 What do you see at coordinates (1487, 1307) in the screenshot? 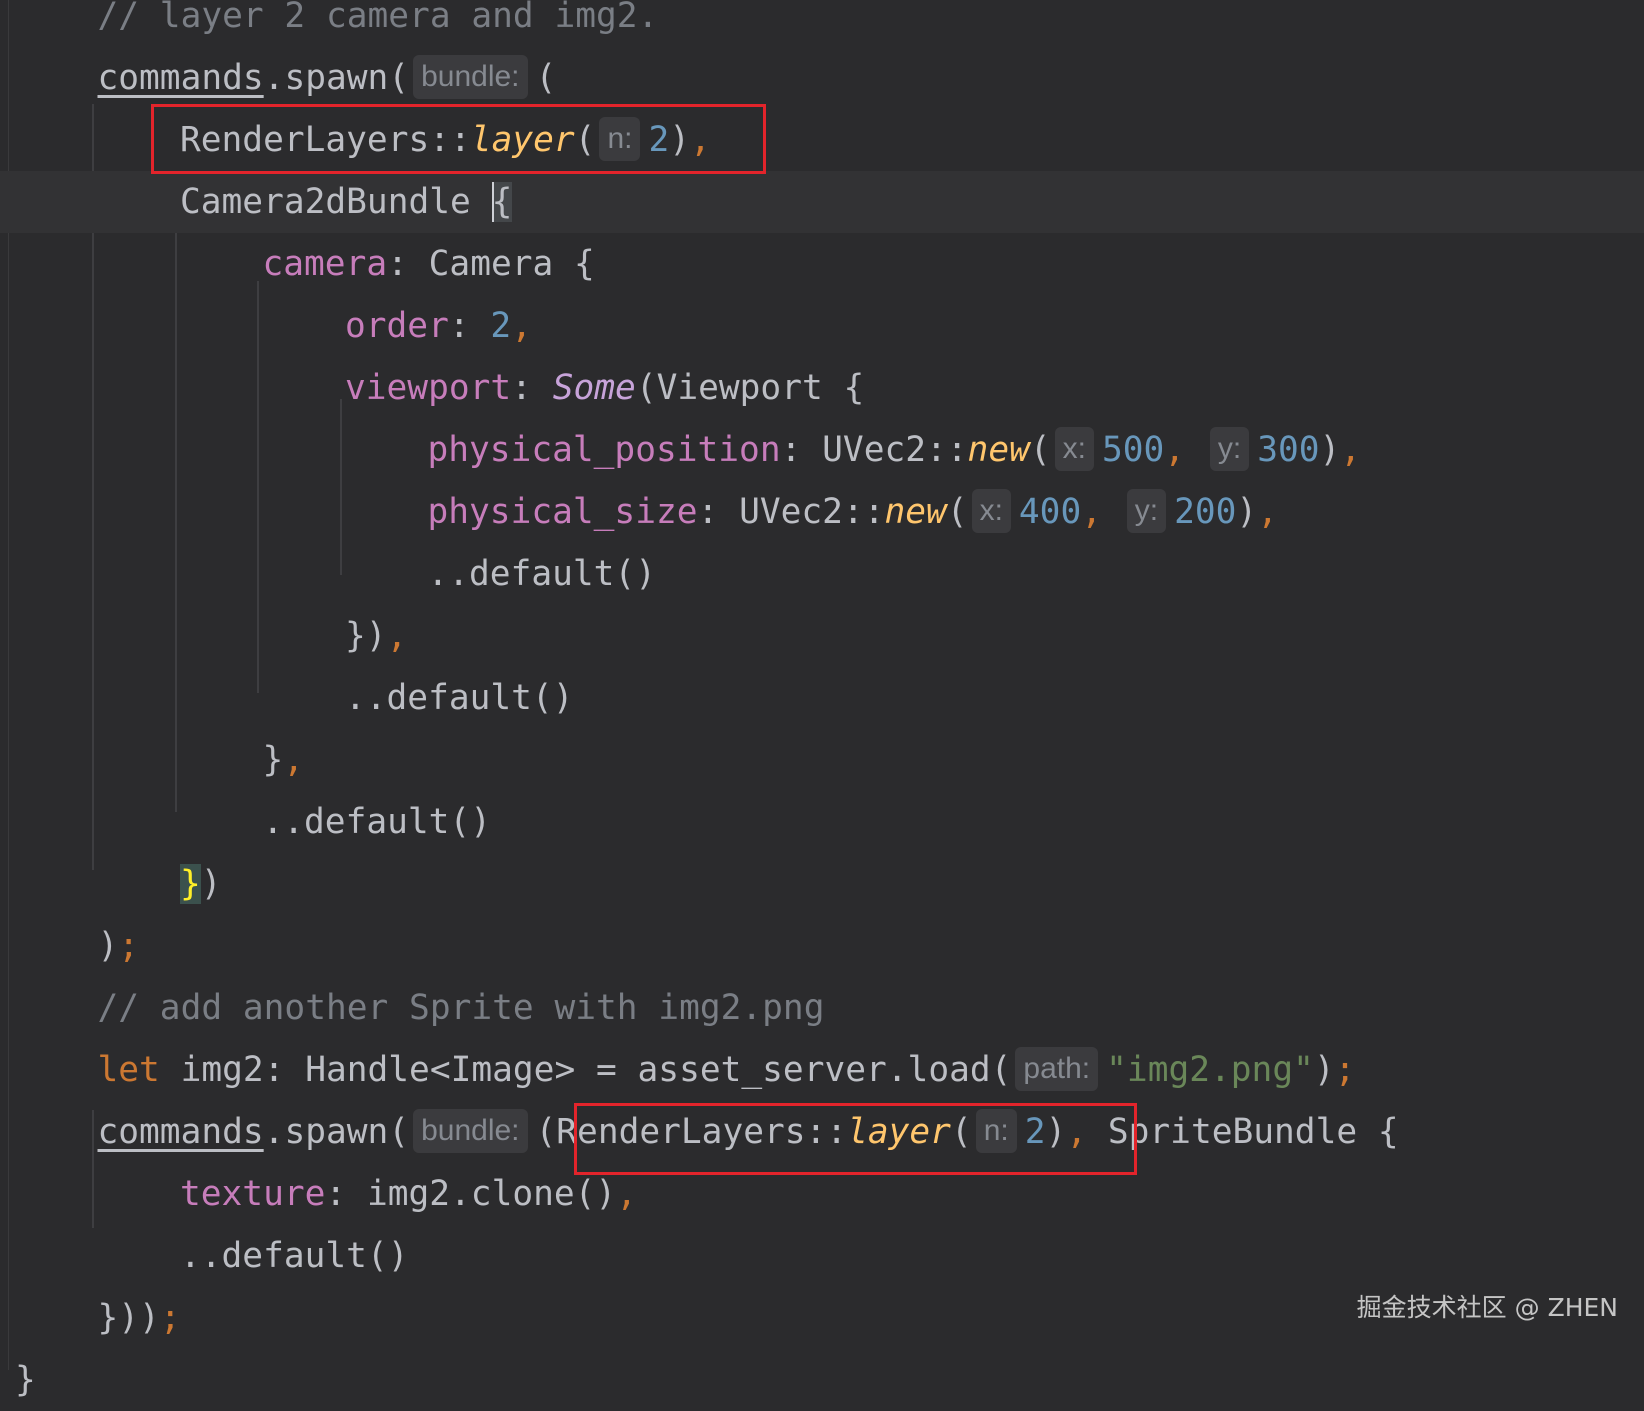
I see `watermark: 掘金技术社区 @ ZHEN` at bounding box center [1487, 1307].